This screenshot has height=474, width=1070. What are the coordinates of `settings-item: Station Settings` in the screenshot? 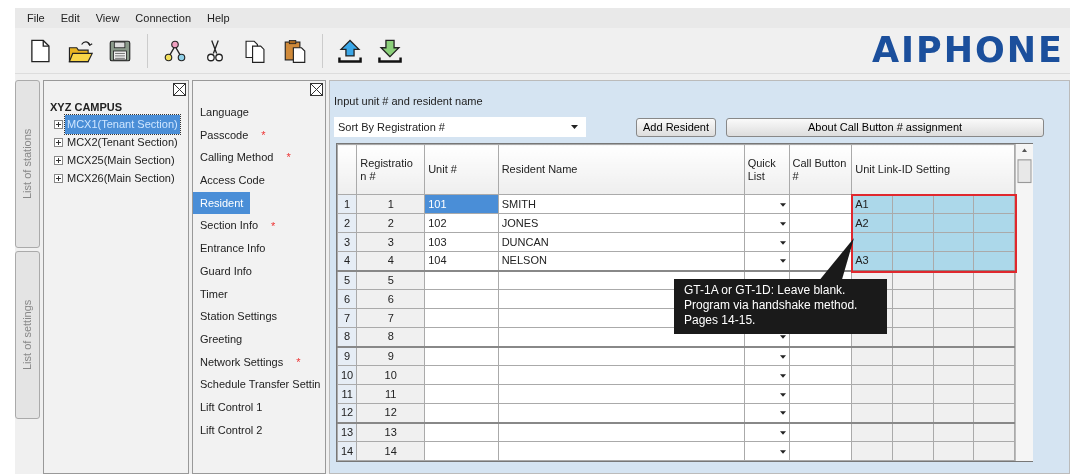 It's located at (239, 316).